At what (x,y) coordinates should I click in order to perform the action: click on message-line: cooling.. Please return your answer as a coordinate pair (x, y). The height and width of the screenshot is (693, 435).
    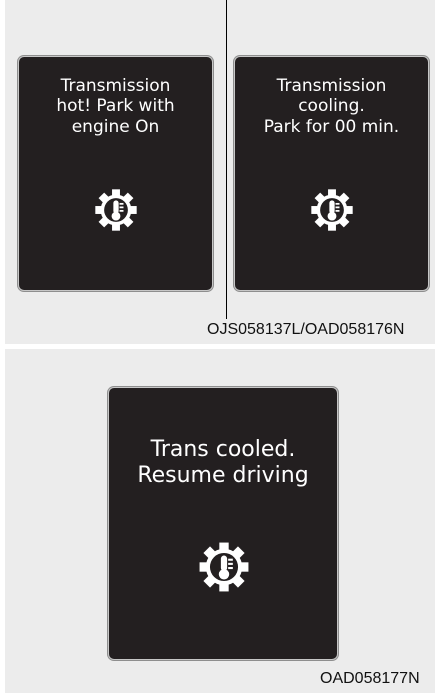
    Looking at the image, I should click on (331, 106).